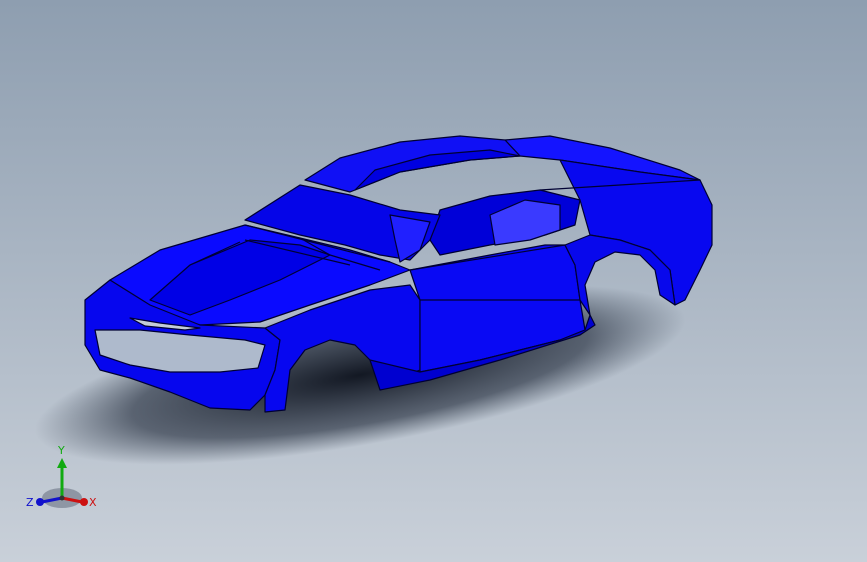 This screenshot has height=562, width=867. Describe the element at coordinates (61, 450) in the screenshot. I see `triad-y-label: Y` at that location.